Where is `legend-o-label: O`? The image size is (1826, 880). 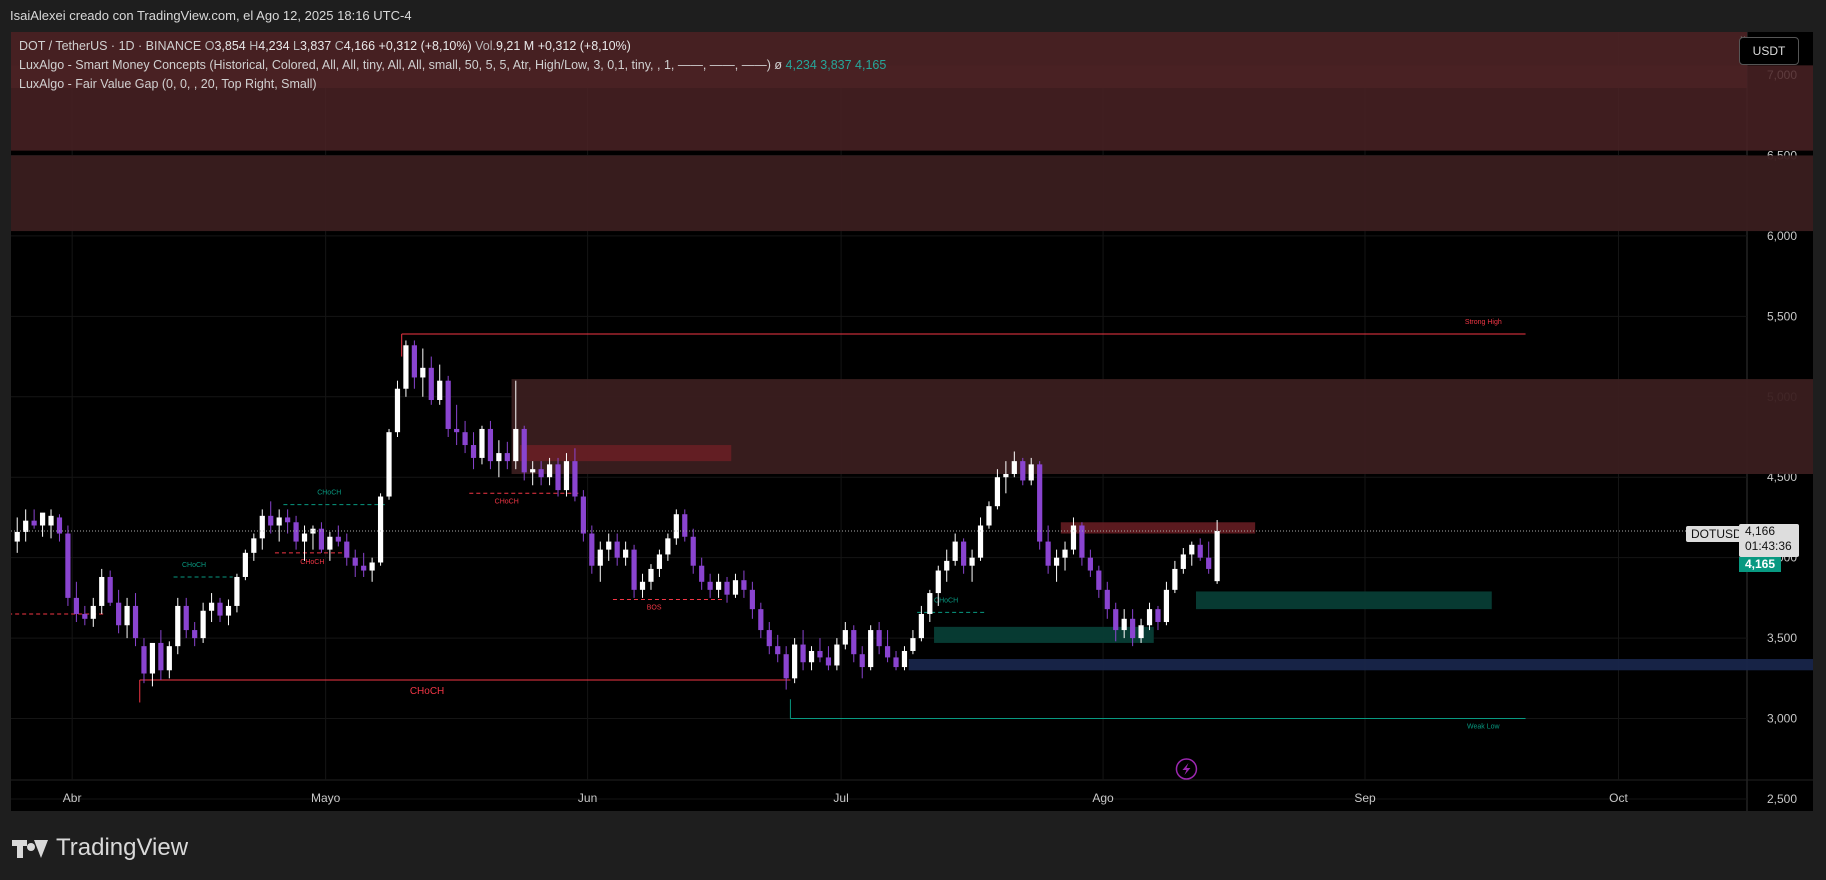
legend-o-label: O is located at coordinates (209, 46).